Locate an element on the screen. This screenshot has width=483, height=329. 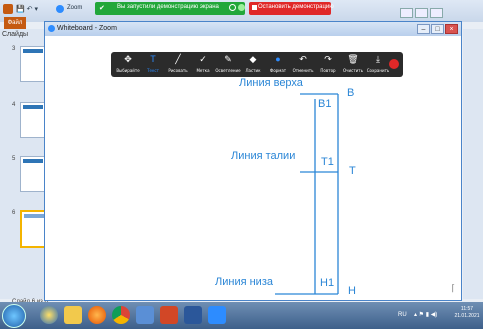
file-tab: Файл is located at coordinates (15, 23).